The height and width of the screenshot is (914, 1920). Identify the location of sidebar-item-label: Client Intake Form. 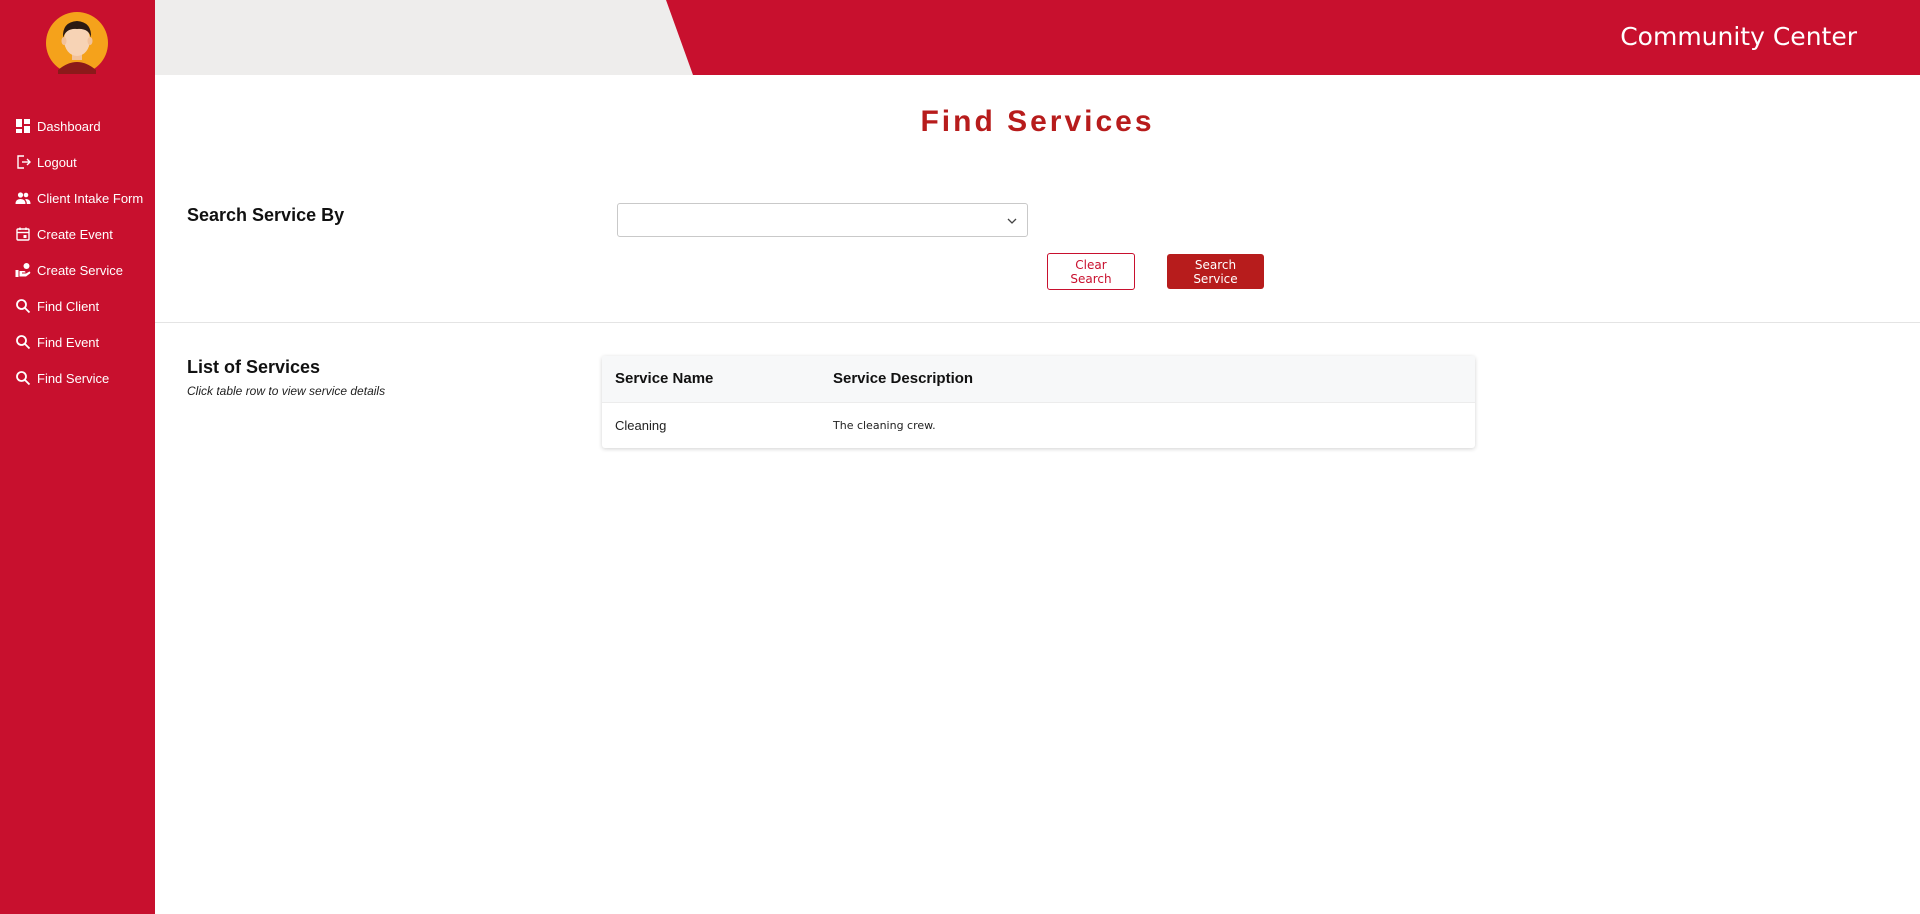
(90, 198).